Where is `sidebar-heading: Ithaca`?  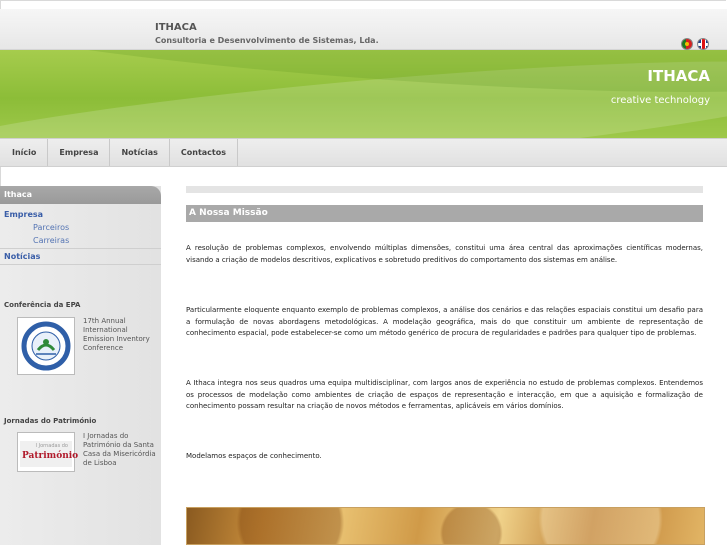
sidebar-heading: Ithaca is located at coordinates (80, 195).